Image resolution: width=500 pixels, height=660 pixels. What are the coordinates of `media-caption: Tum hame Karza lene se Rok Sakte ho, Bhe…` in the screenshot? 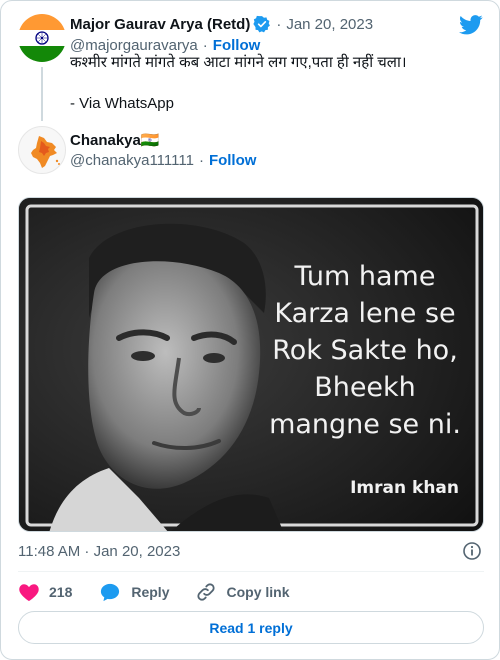 It's located at (365, 350).